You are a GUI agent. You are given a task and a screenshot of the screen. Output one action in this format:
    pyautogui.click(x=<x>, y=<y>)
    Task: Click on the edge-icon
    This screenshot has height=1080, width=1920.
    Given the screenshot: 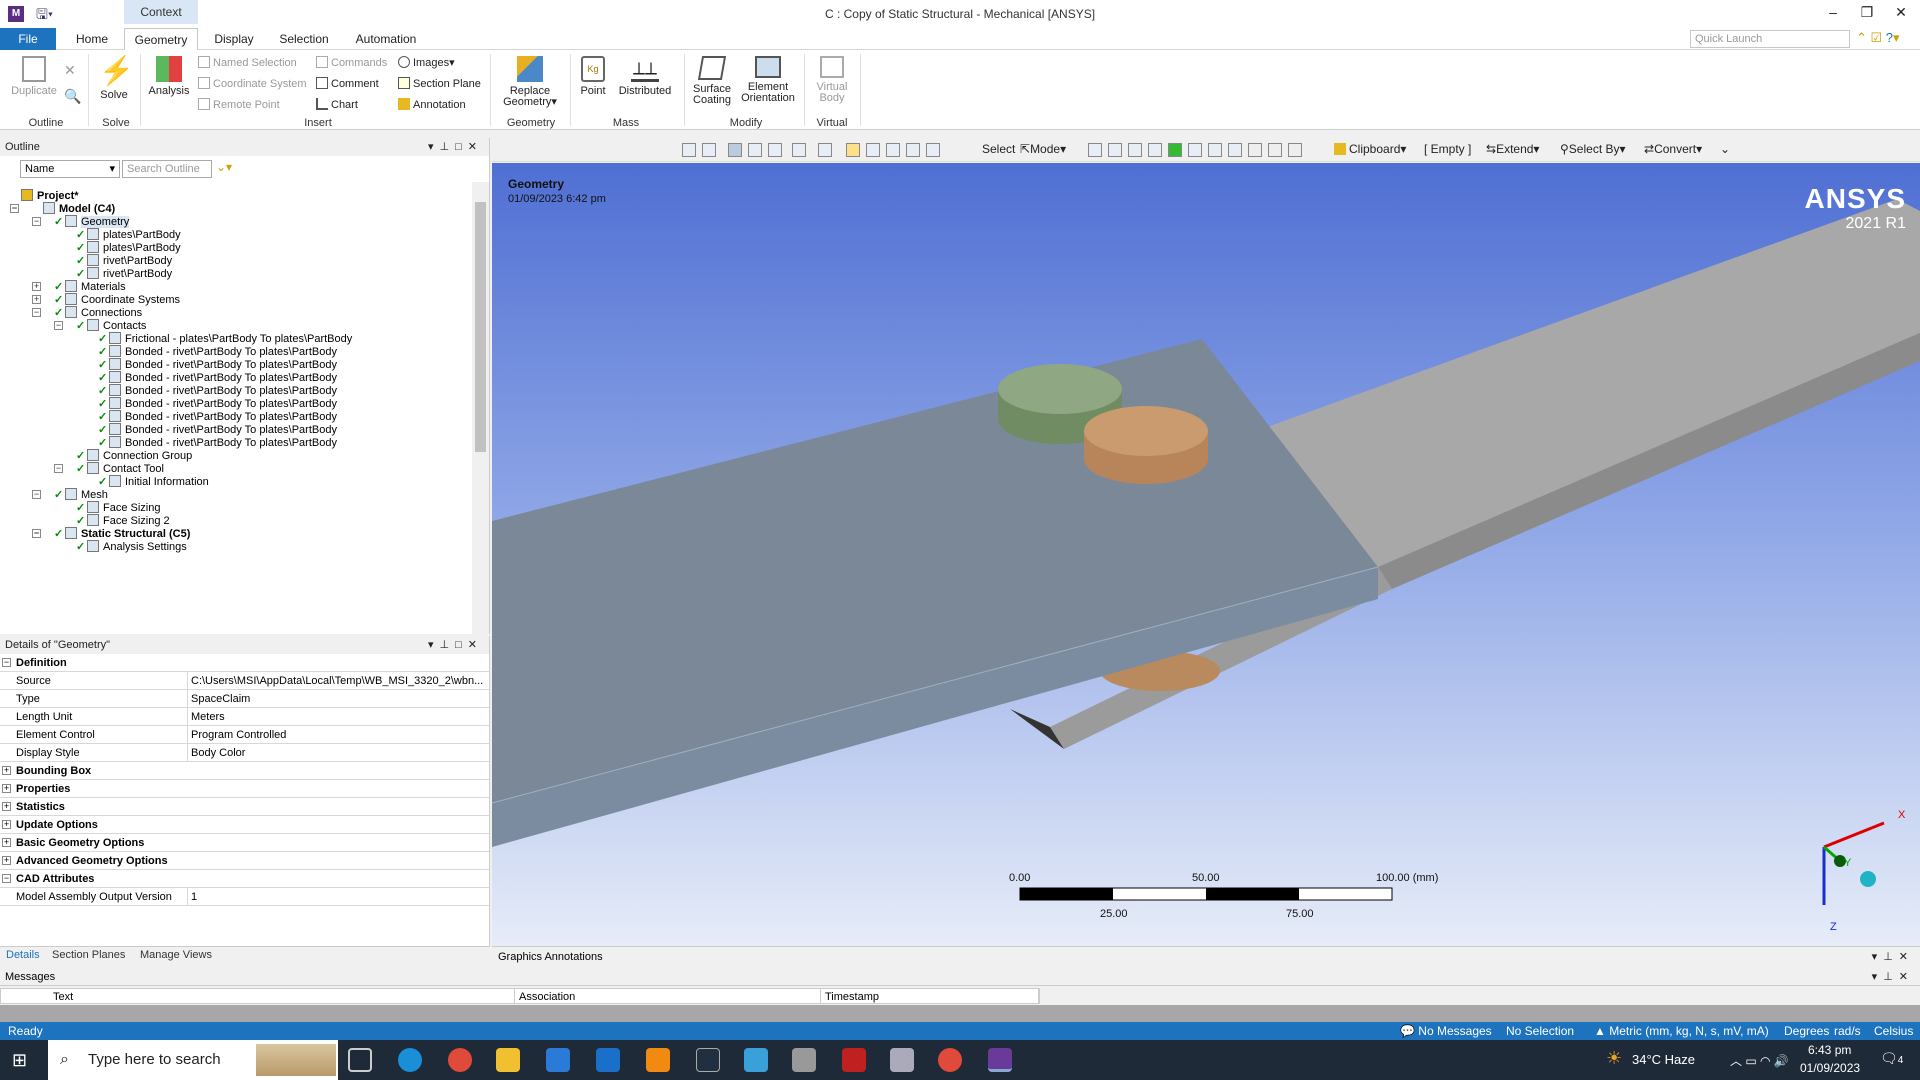 What is the action you would take?
    pyautogui.click(x=410, y=1060)
    